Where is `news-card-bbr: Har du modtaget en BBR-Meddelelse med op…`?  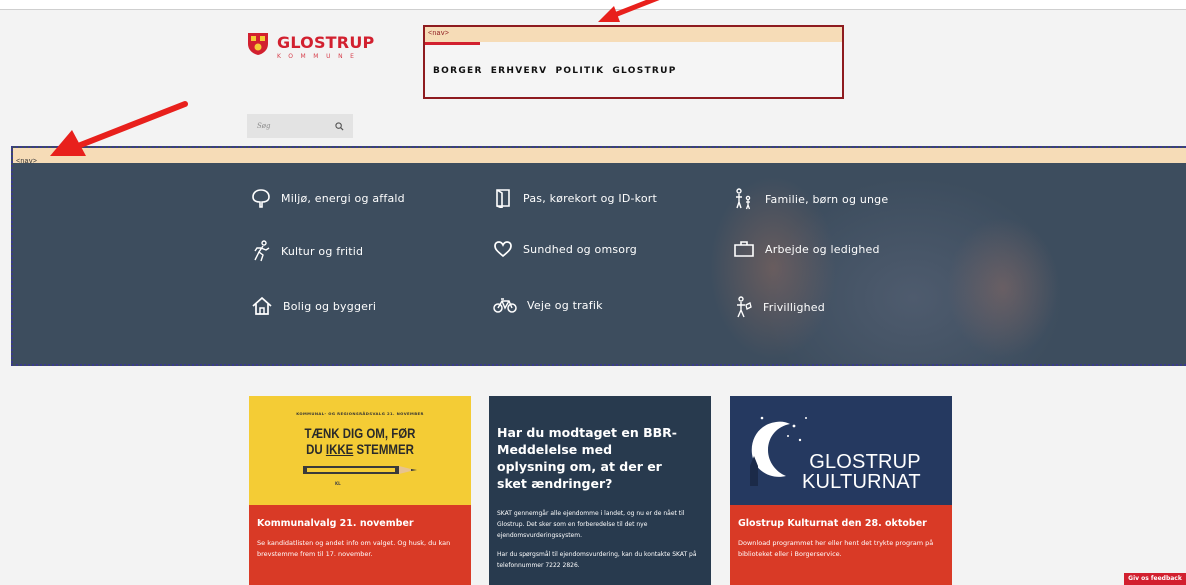 news-card-bbr: Har du modtaget en BBR-Meddelelse med op… is located at coordinates (600, 490).